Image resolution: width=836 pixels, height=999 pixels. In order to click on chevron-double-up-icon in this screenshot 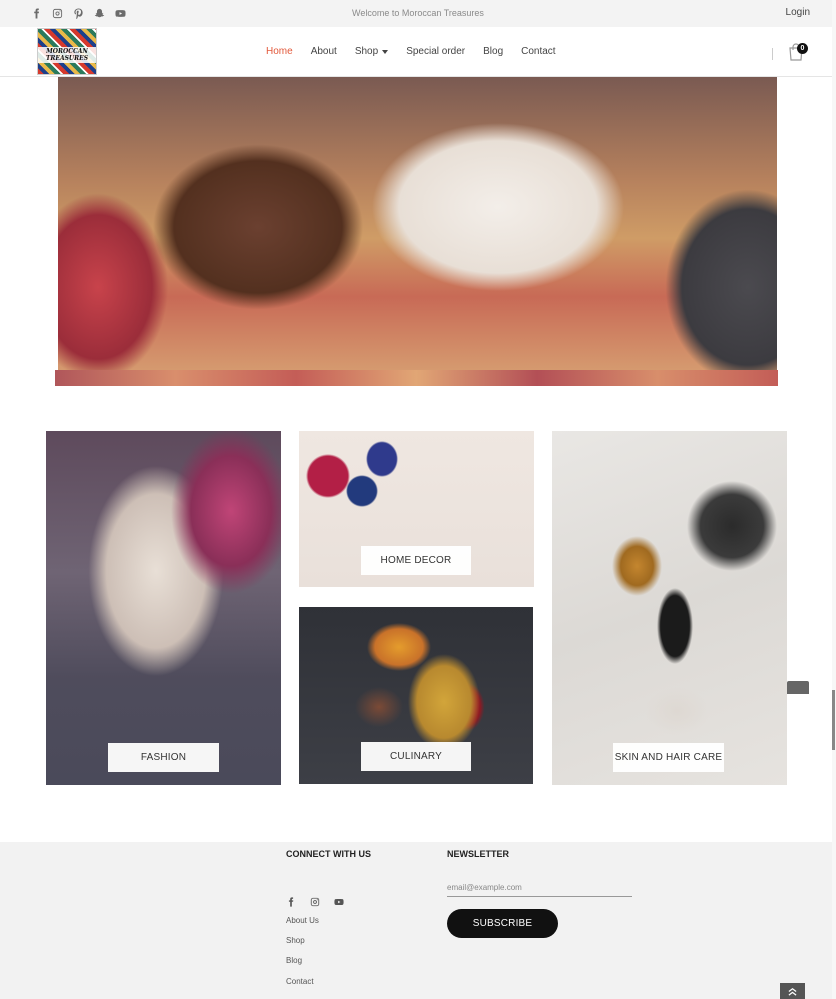, I will do `click(792, 991)`.